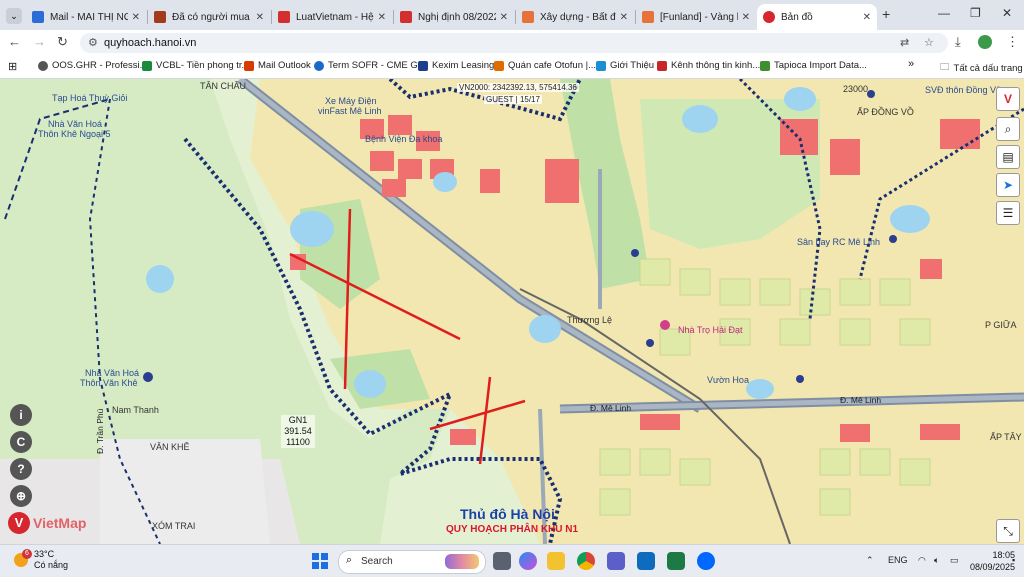  I want to click on tab-luatvietnam: LuatVietnam - Hệ thố ✕, so click(332, 17).